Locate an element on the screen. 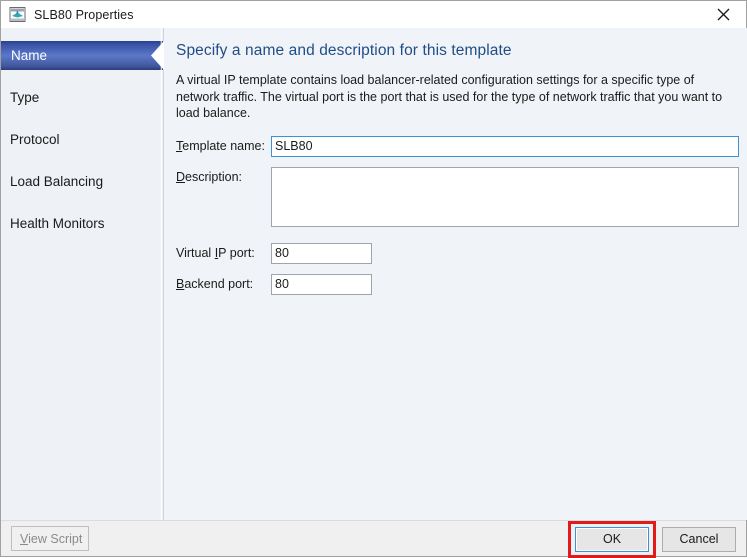 This screenshot has width=747, height=558. sidebar-item-name: Name is located at coordinates (82, 55).